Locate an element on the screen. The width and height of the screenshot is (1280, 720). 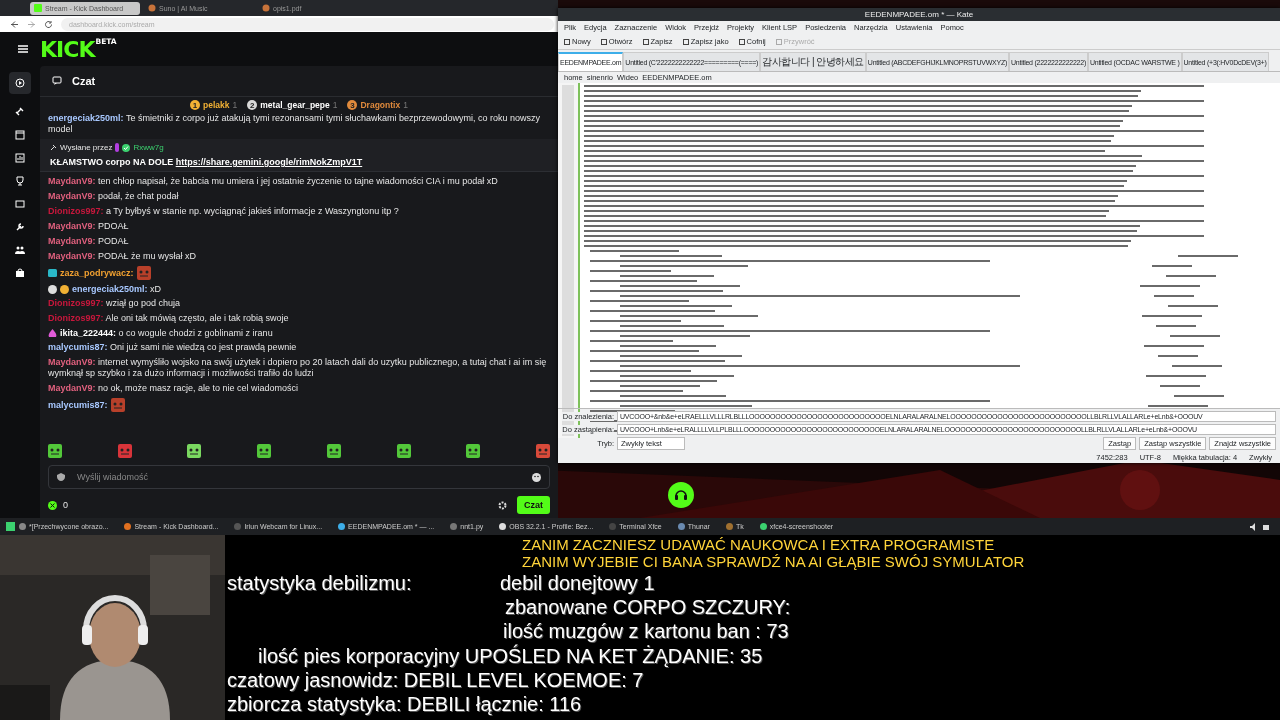
people-icon is located at coordinates (20, 250).